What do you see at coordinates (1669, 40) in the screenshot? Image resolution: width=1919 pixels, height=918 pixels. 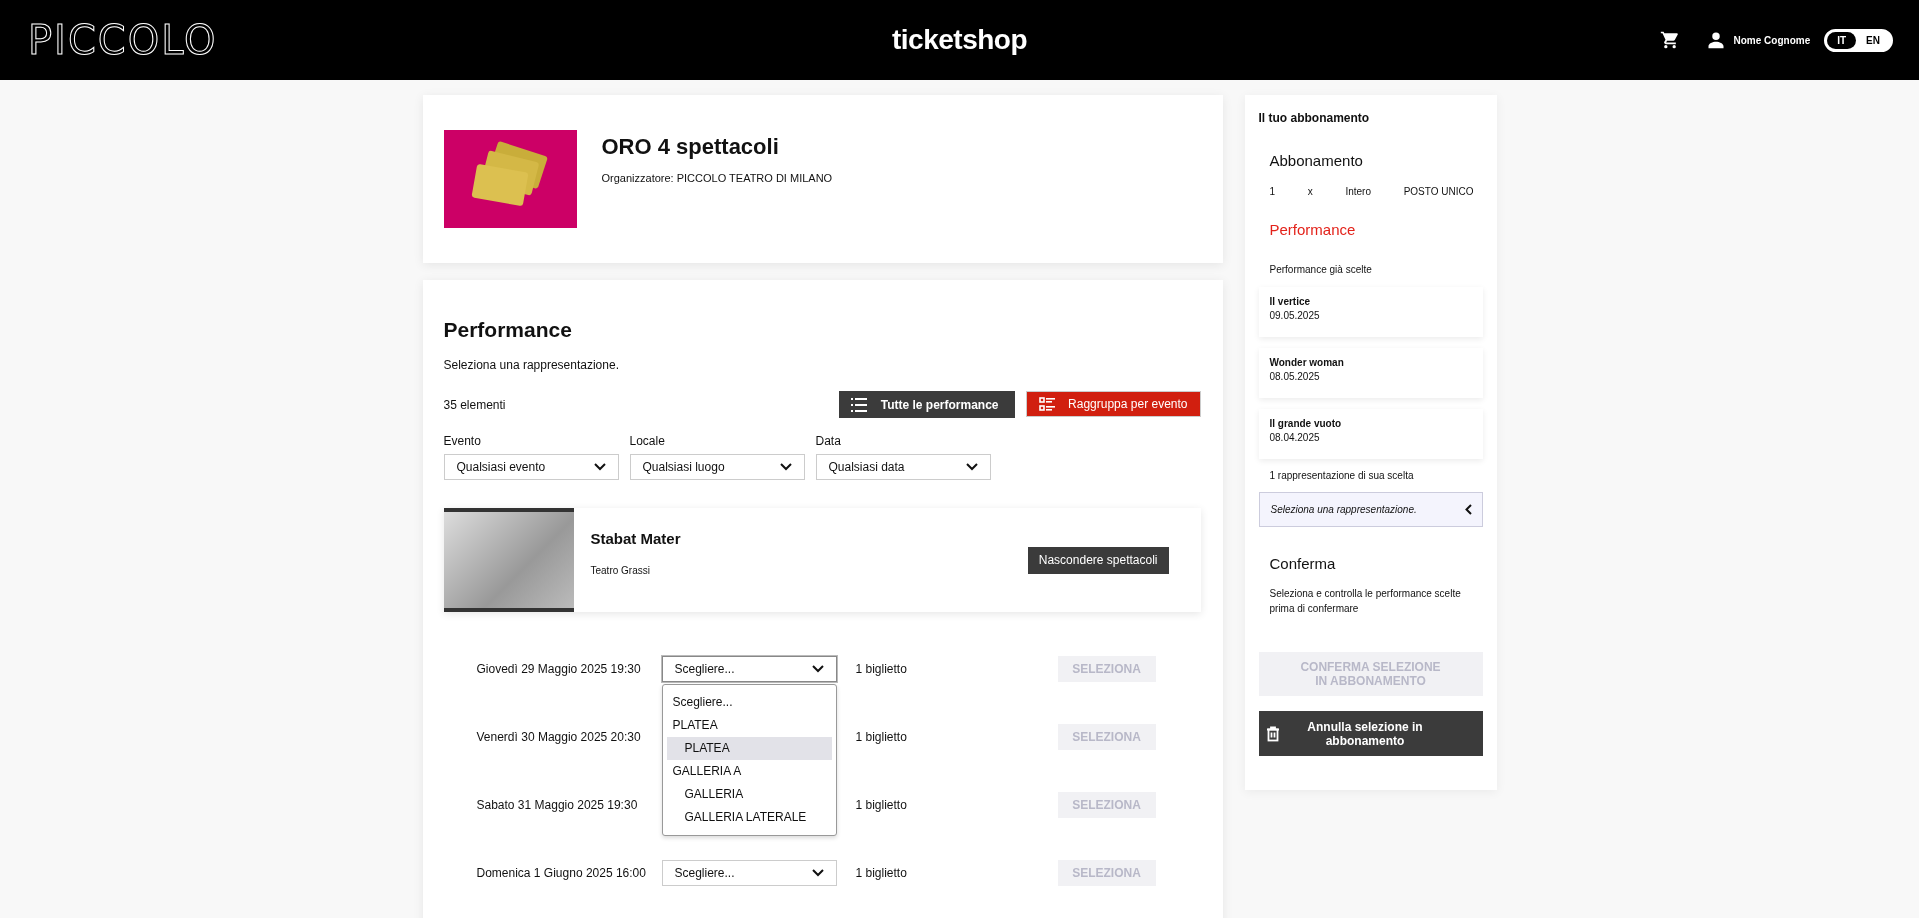 I see `cart-icon` at bounding box center [1669, 40].